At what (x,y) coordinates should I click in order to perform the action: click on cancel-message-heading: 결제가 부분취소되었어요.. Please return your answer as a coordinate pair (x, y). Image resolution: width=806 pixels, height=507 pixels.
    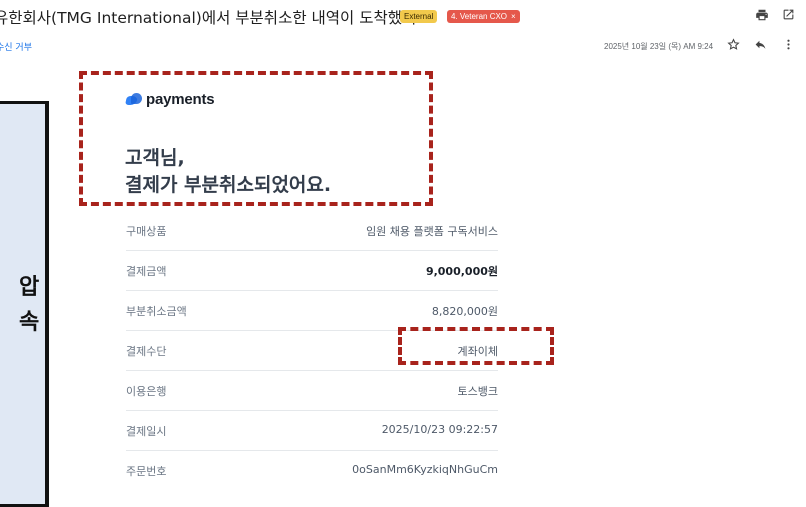
    Looking at the image, I should click on (228, 185).